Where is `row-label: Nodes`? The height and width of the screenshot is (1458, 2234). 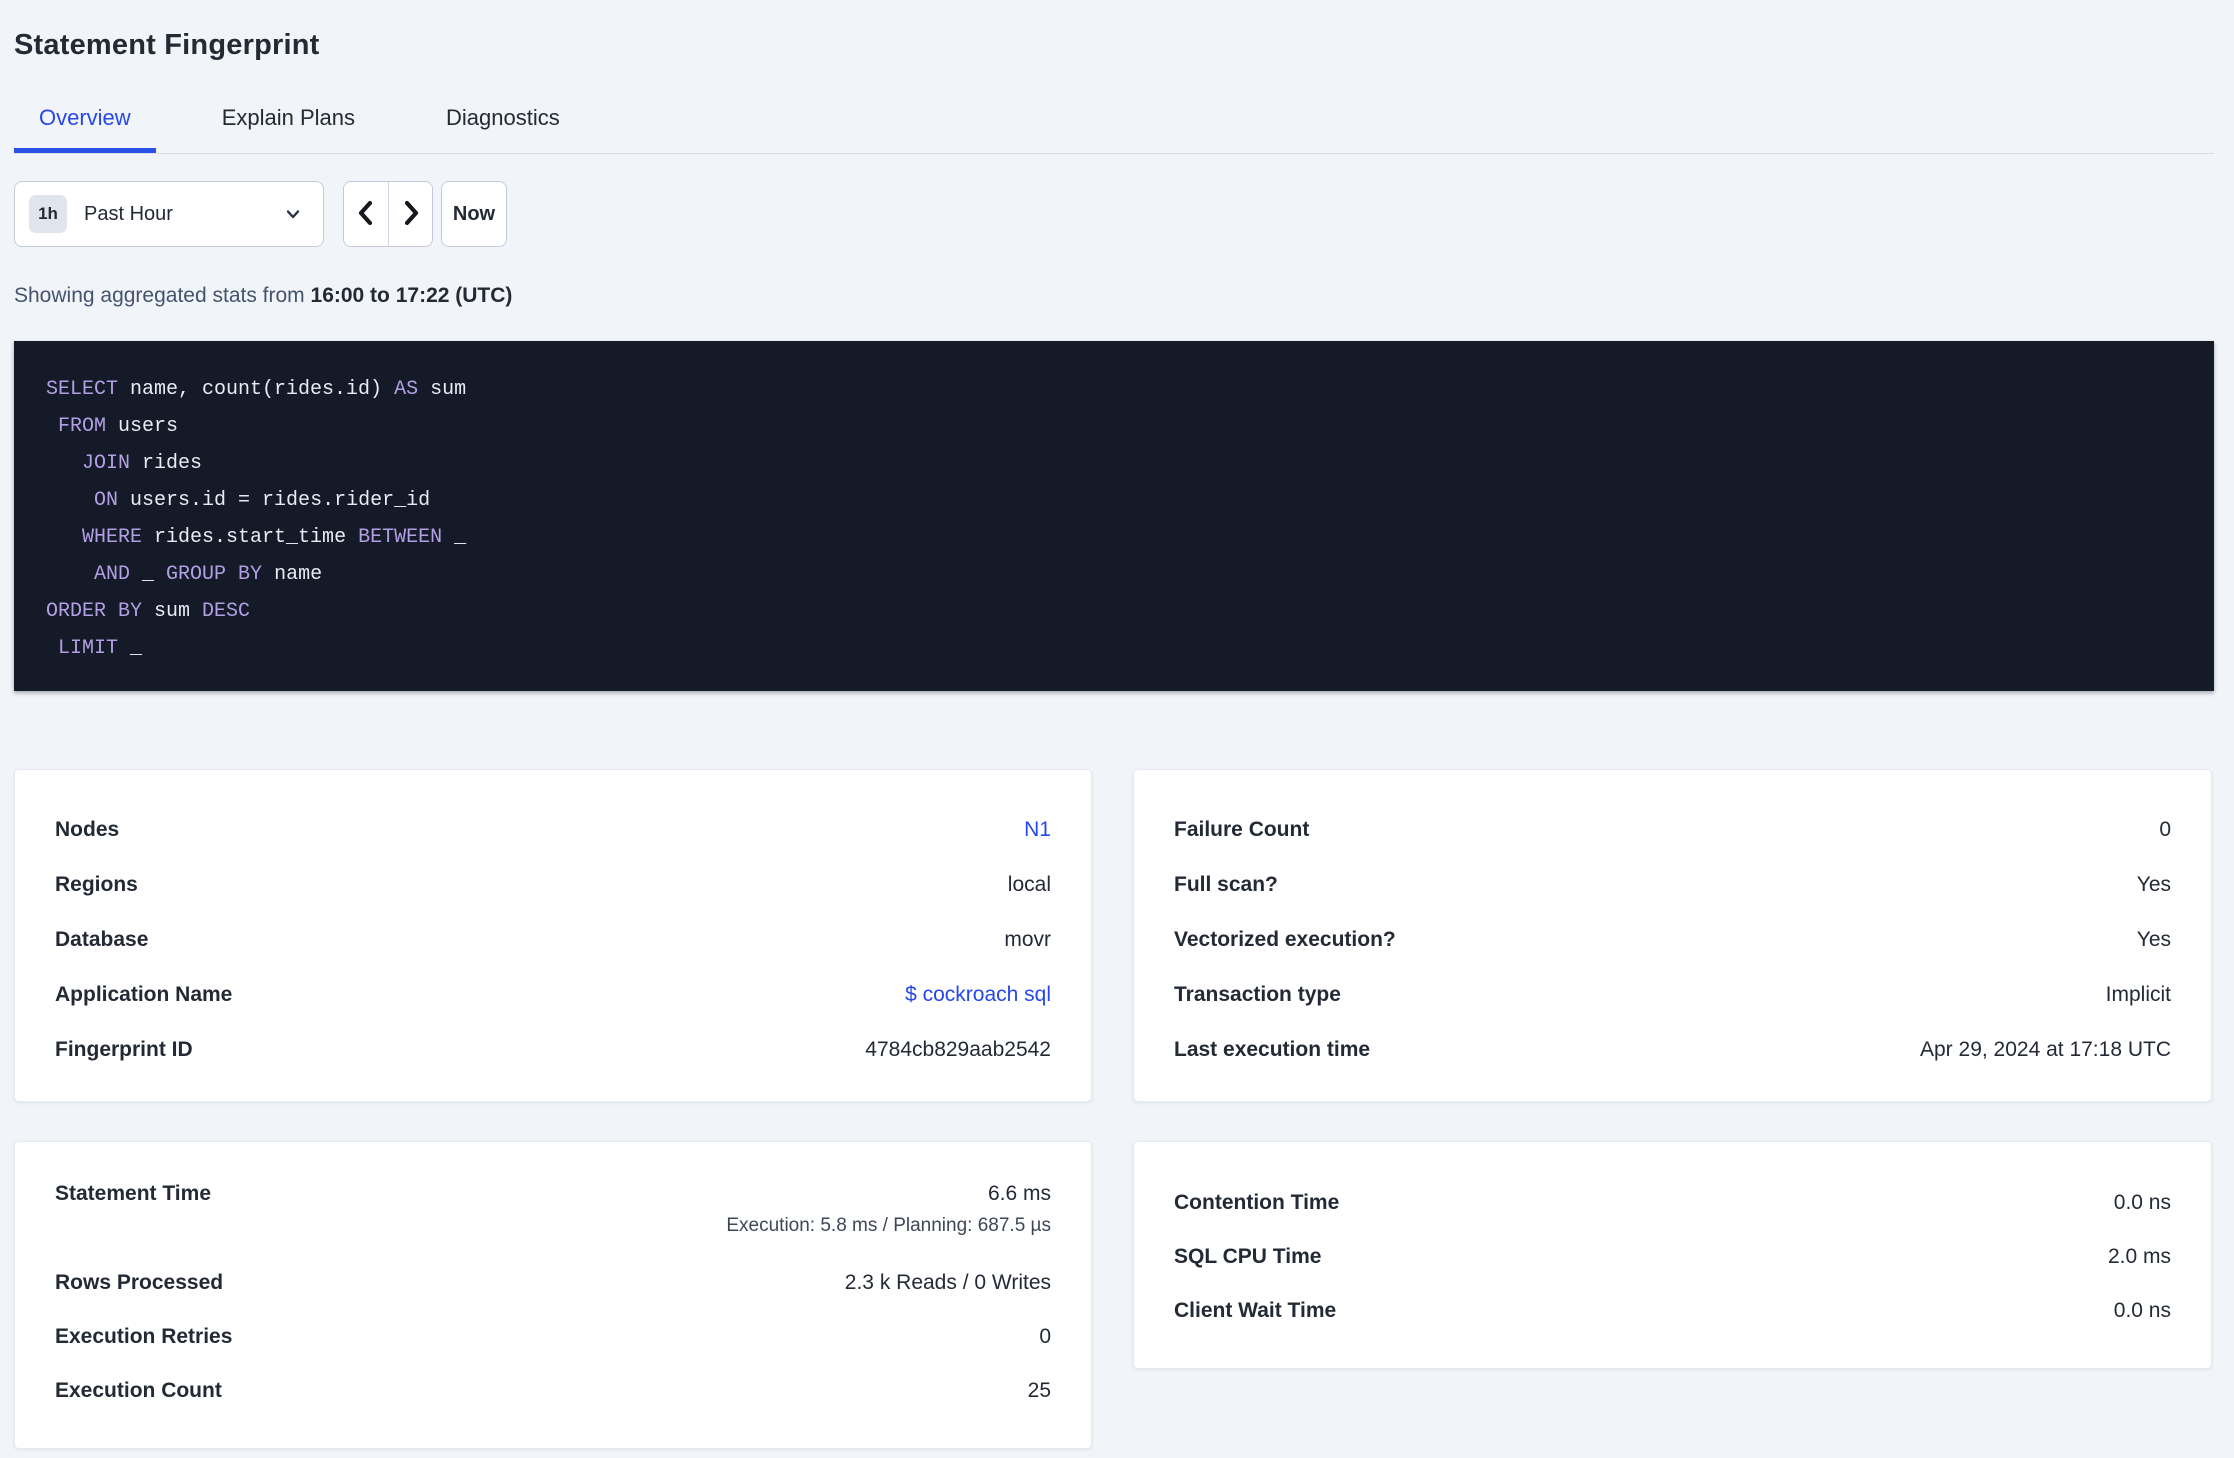
row-label: Nodes is located at coordinates (87, 829).